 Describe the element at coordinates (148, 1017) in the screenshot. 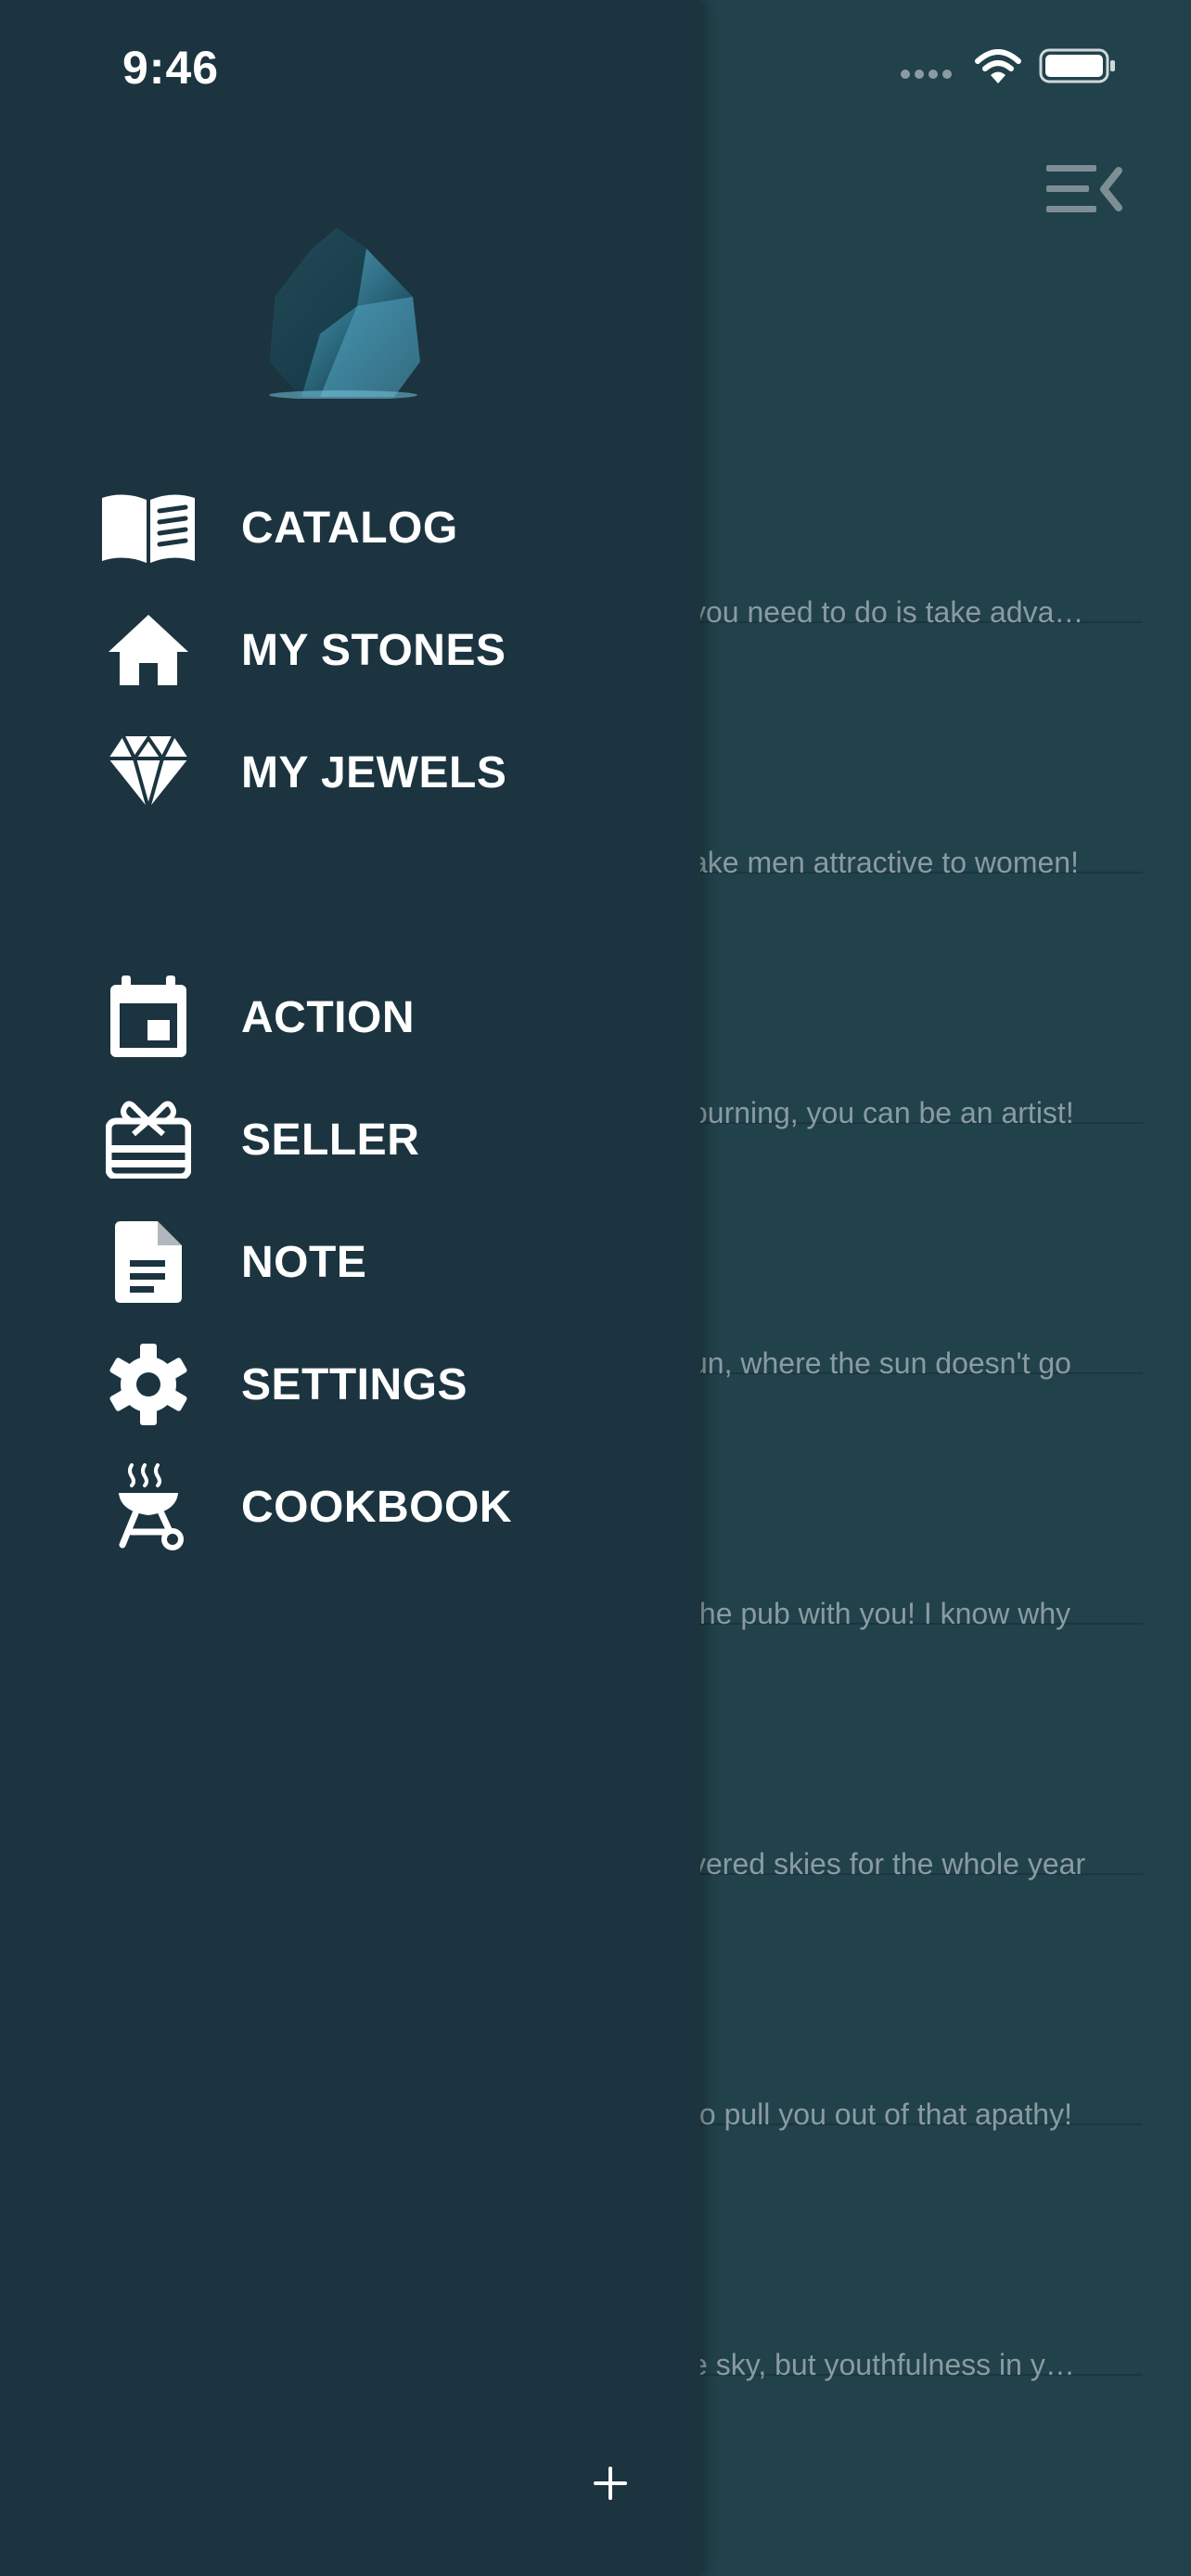

I see `calendar-icon` at that location.